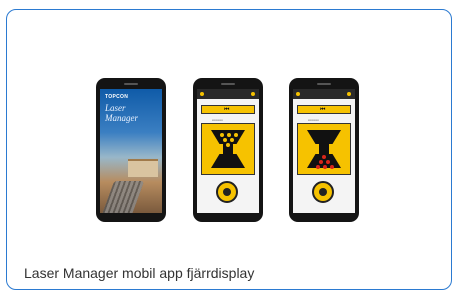  I want to click on indicator-top-shape, so click(324, 137).